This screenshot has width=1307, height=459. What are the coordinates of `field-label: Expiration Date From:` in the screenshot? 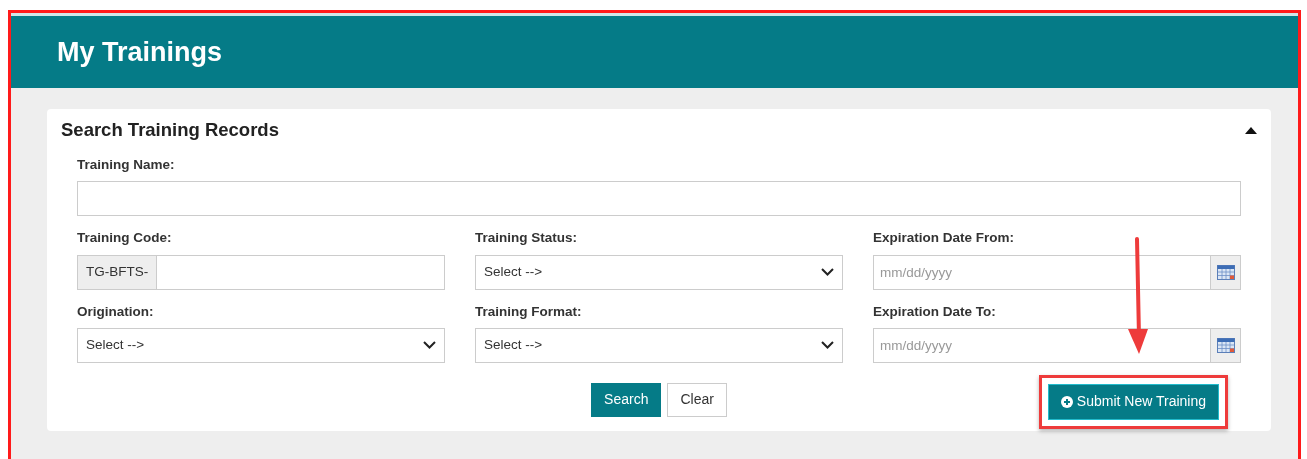 It's located at (944, 238).